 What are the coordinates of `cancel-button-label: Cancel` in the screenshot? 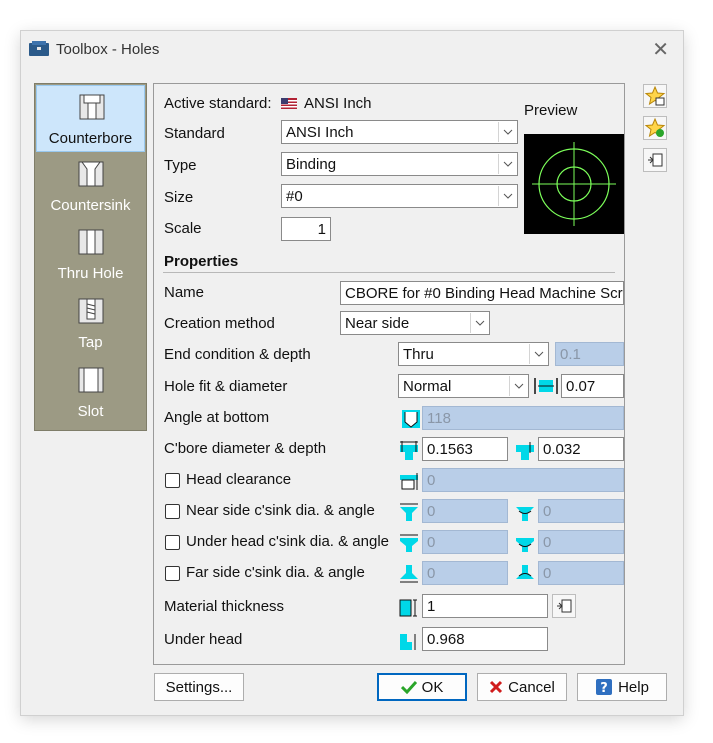 It's located at (531, 687).